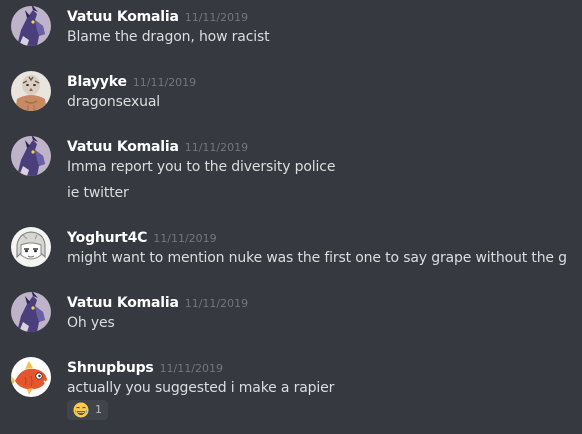 The height and width of the screenshot is (434, 582). What do you see at coordinates (201, 167) in the screenshot?
I see `message-text: Imma report you to the diversity police` at bounding box center [201, 167].